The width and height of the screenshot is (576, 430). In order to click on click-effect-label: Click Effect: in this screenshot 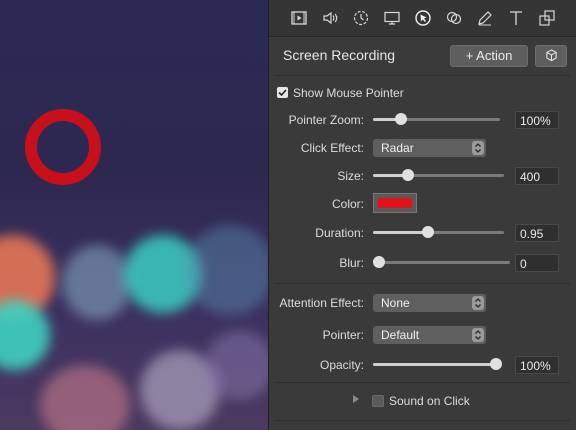, I will do `click(332, 148)`.